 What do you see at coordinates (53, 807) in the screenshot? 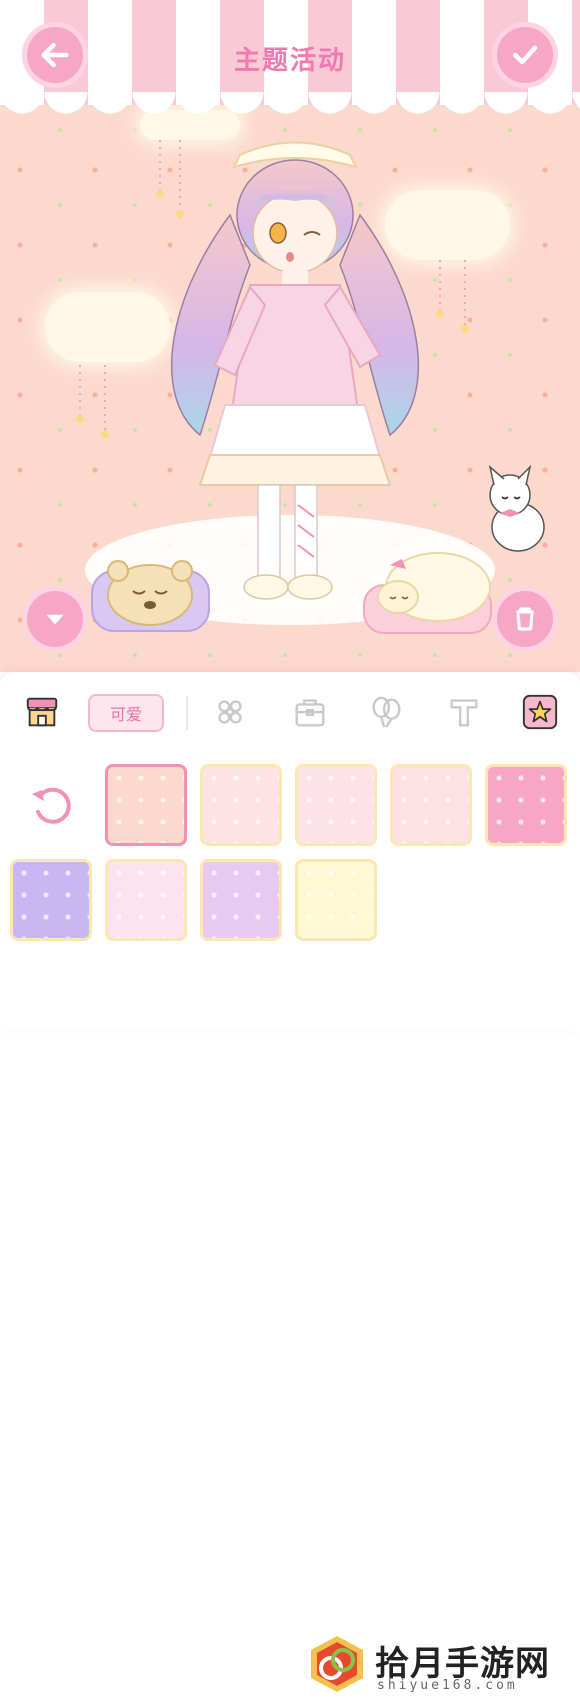
I see `reset-button` at bounding box center [53, 807].